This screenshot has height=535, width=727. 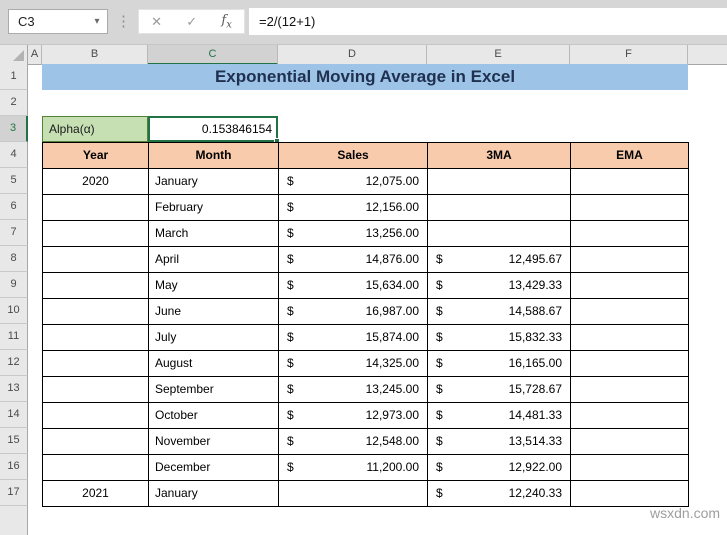 What do you see at coordinates (353, 260) in the screenshot?
I see `cell-sales: $14,876.00` at bounding box center [353, 260].